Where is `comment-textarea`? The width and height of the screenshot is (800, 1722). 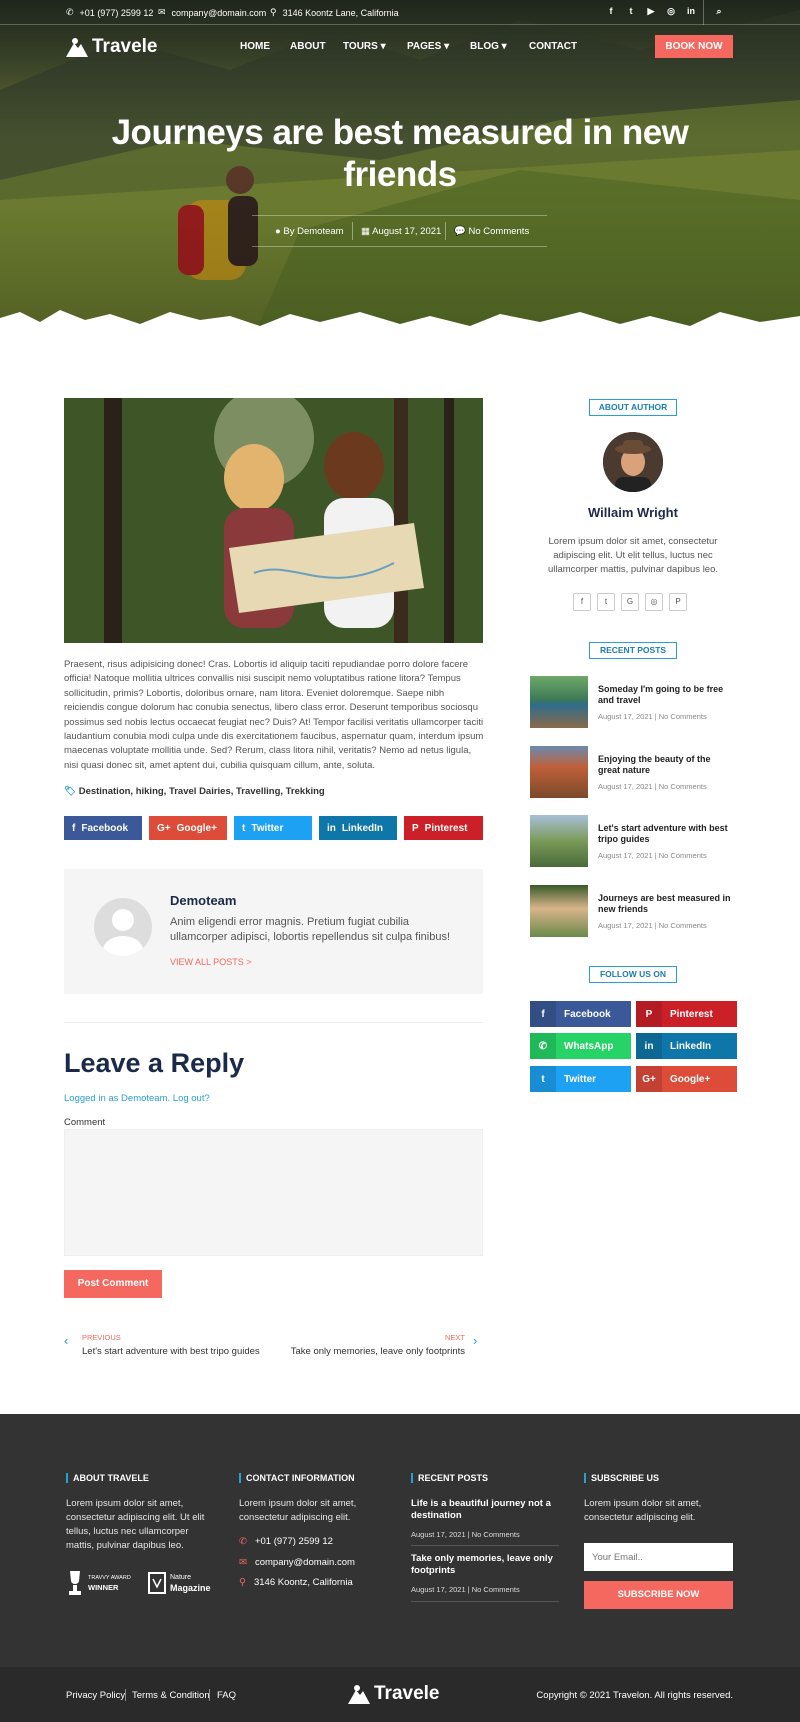 comment-textarea is located at coordinates (273, 1192).